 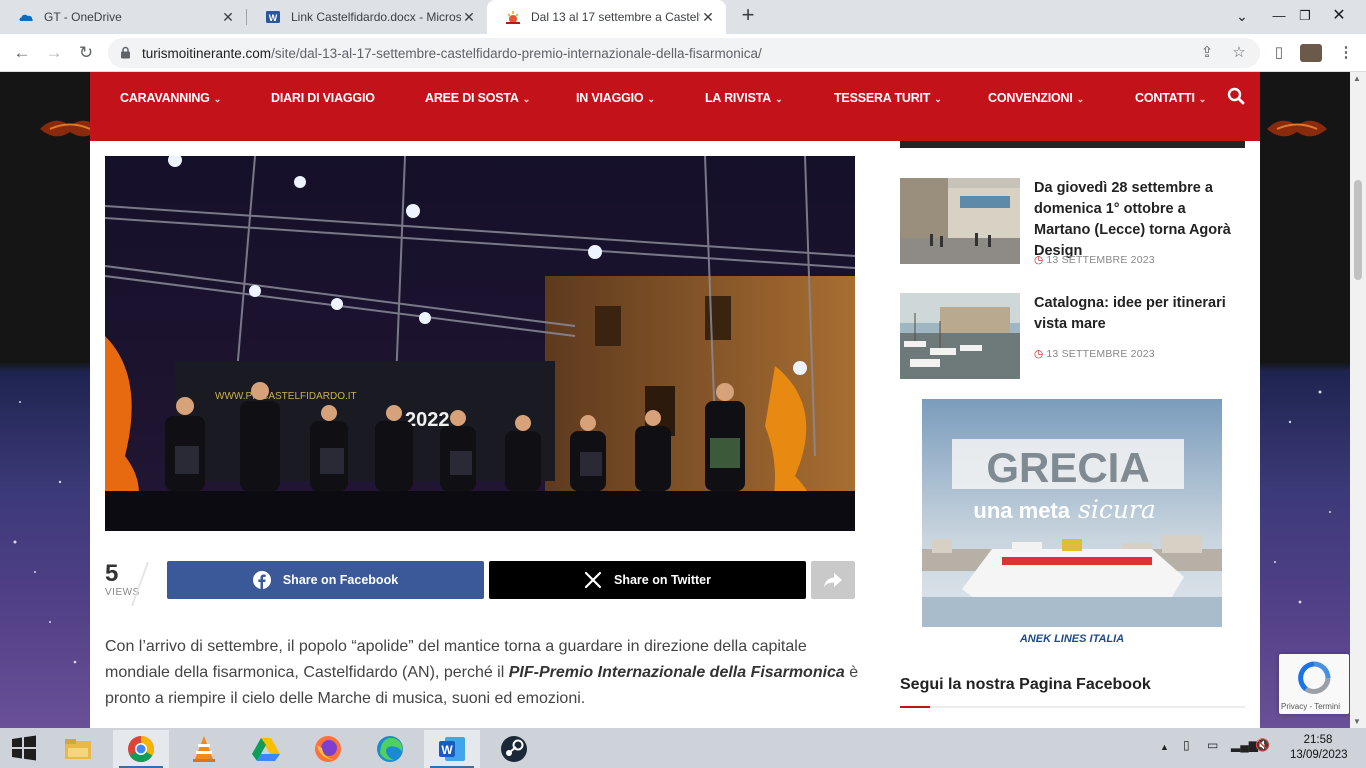 I want to click on share-facebook-label: Share on Facebook, so click(x=340, y=580).